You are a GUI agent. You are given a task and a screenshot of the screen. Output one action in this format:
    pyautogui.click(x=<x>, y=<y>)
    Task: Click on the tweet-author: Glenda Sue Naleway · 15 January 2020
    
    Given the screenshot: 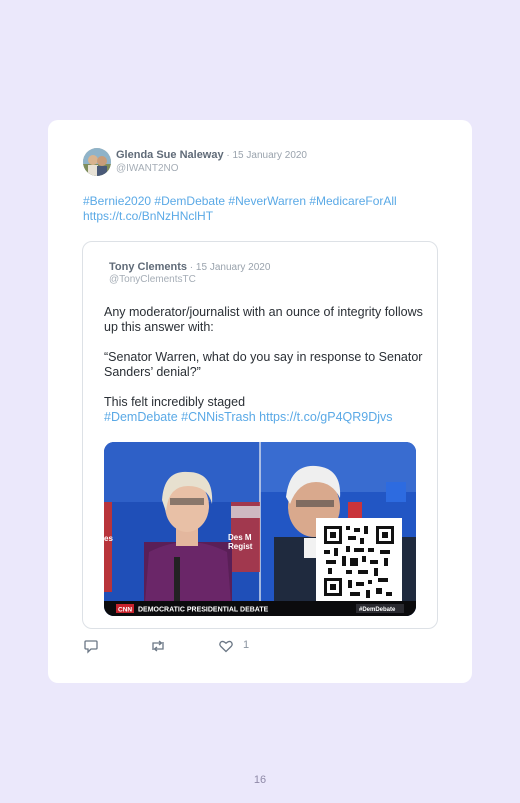 What is the action you would take?
    pyautogui.click(x=211, y=155)
    